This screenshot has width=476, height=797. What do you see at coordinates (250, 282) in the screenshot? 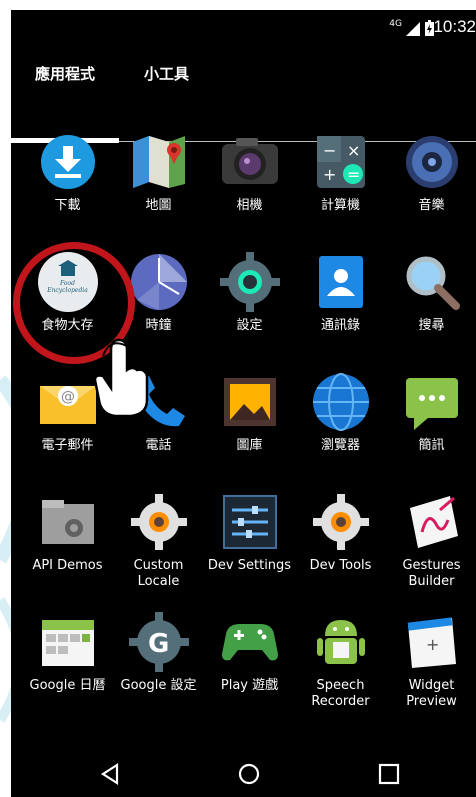
I see `settings-icon` at bounding box center [250, 282].